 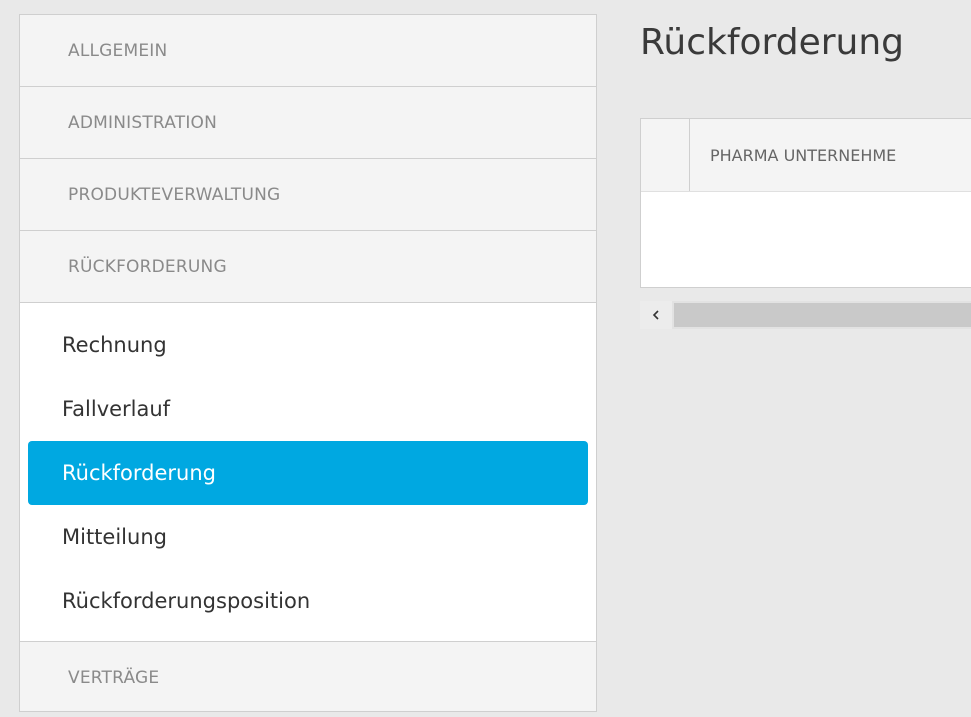 What do you see at coordinates (308, 123) in the screenshot?
I see `sidebar-section-administration: ADMINISTRATION` at bounding box center [308, 123].